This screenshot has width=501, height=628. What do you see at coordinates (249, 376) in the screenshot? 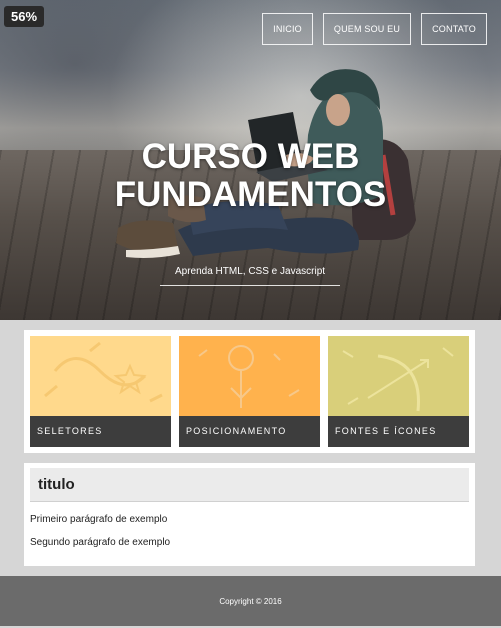
I see `pin-icon` at bounding box center [249, 376].